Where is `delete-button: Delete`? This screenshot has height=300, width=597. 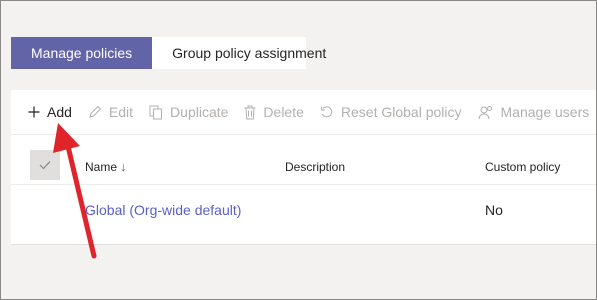 delete-button: Delete is located at coordinates (274, 112).